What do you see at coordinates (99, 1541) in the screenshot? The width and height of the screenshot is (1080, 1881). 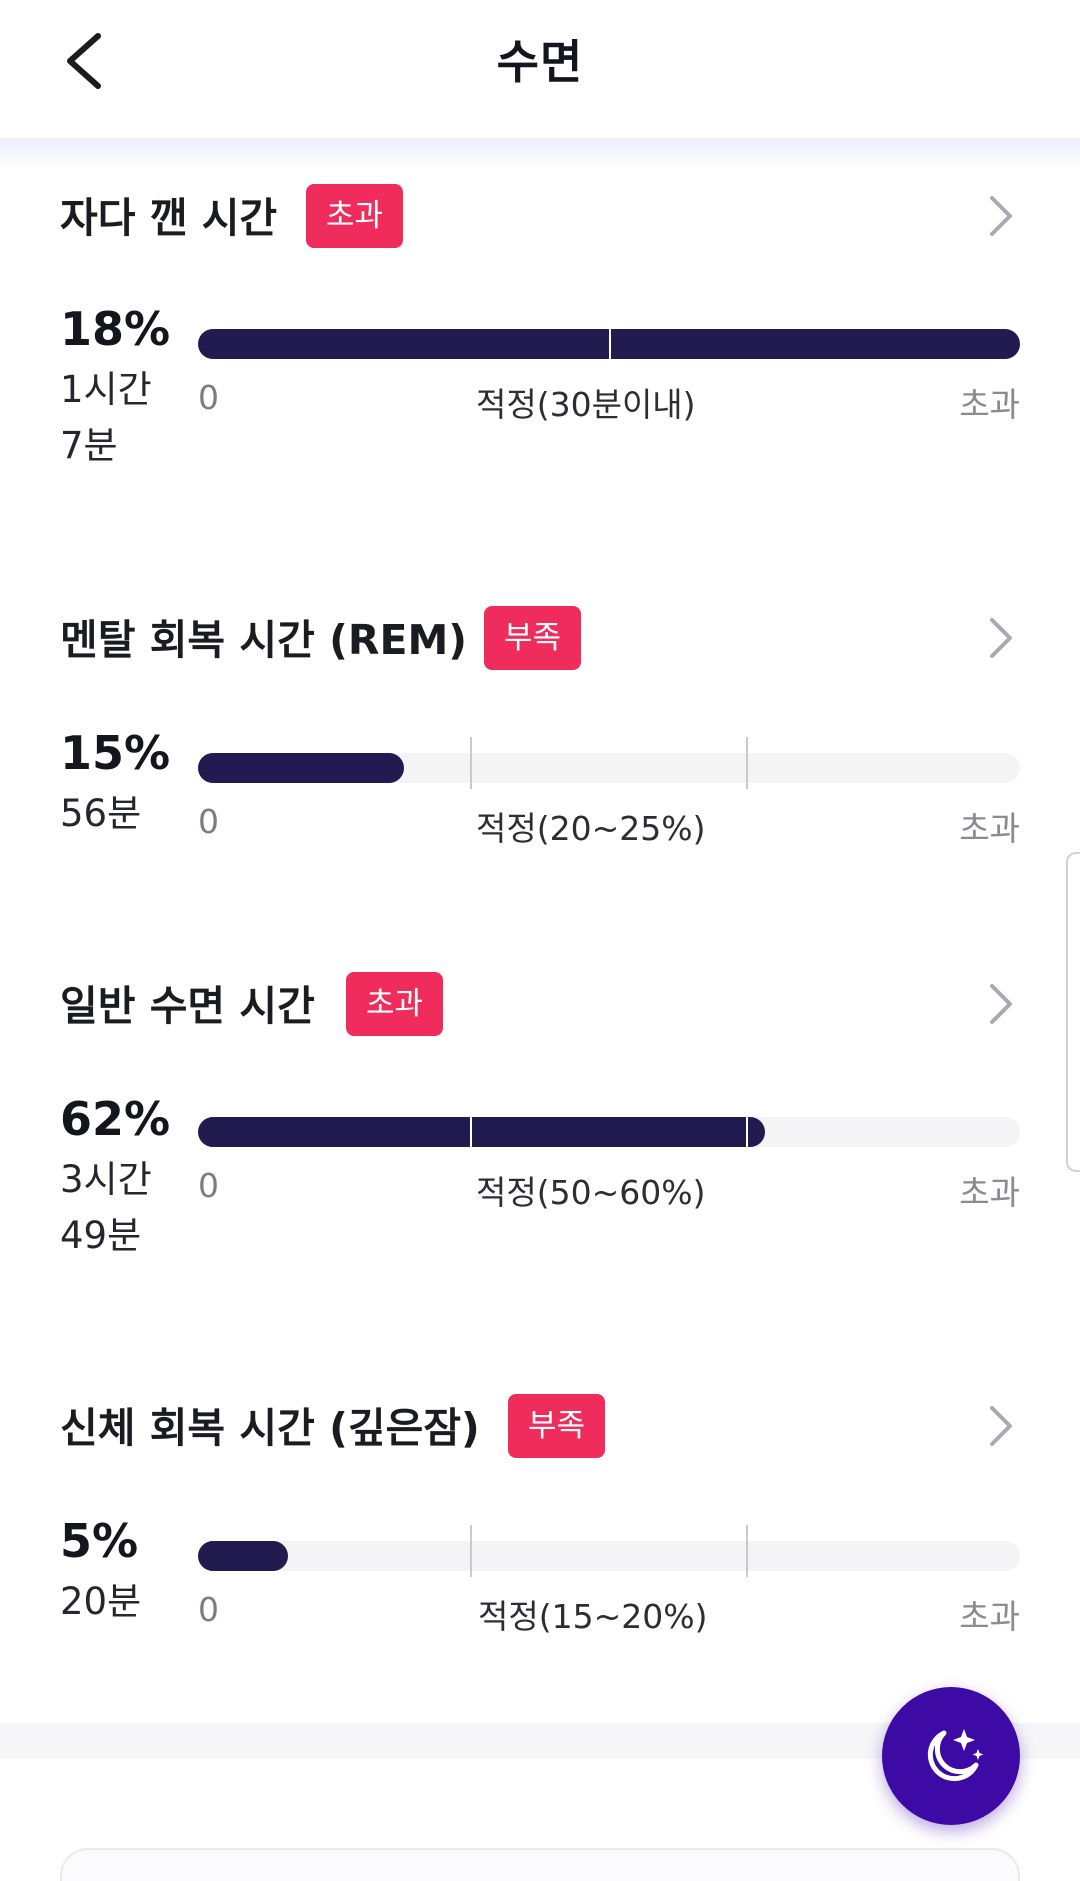 I see `percent-value: 5%` at bounding box center [99, 1541].